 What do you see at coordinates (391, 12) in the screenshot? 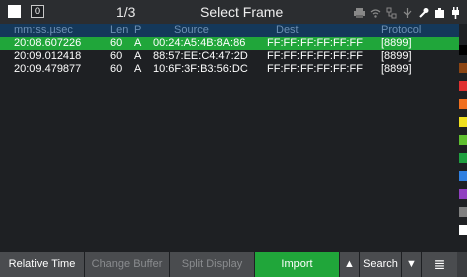
I see `network-icon` at bounding box center [391, 12].